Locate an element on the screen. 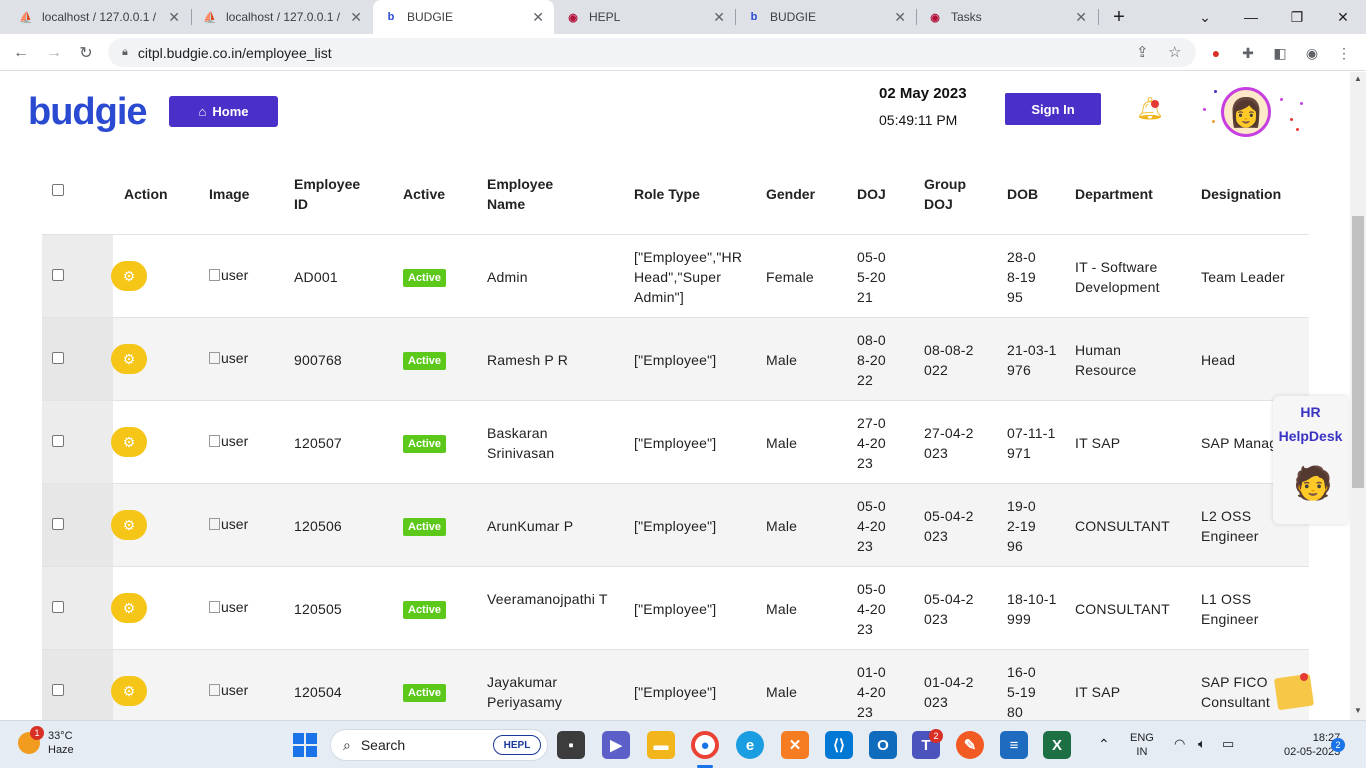  col-employee-id: Employee ID is located at coordinates (334, 194).